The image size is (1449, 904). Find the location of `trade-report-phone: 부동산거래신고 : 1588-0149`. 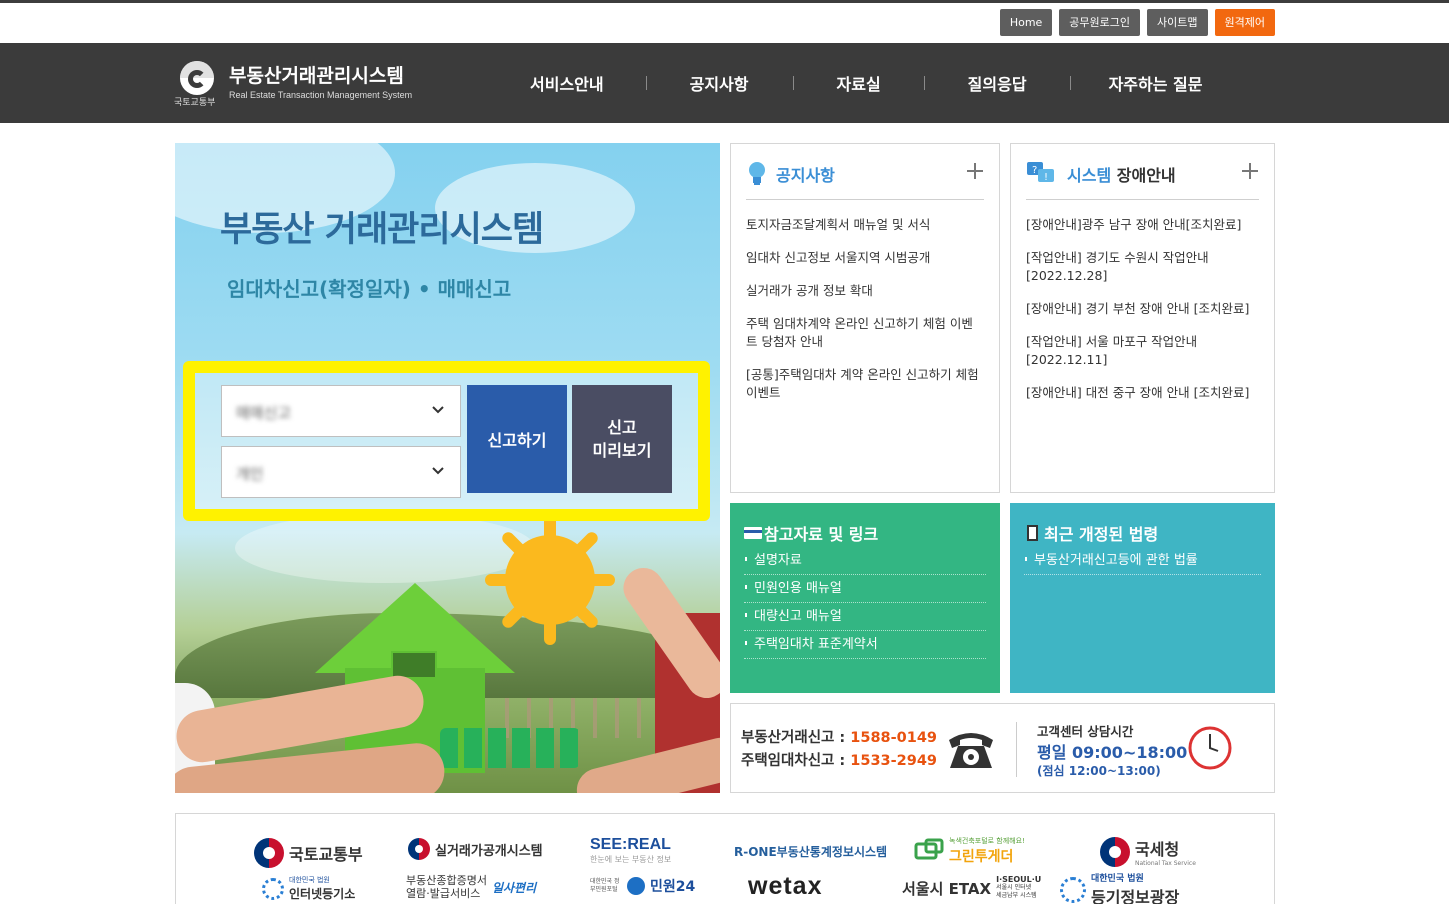

trade-report-phone: 부동산거래신고 : 1588-0149 is located at coordinates (839, 736).